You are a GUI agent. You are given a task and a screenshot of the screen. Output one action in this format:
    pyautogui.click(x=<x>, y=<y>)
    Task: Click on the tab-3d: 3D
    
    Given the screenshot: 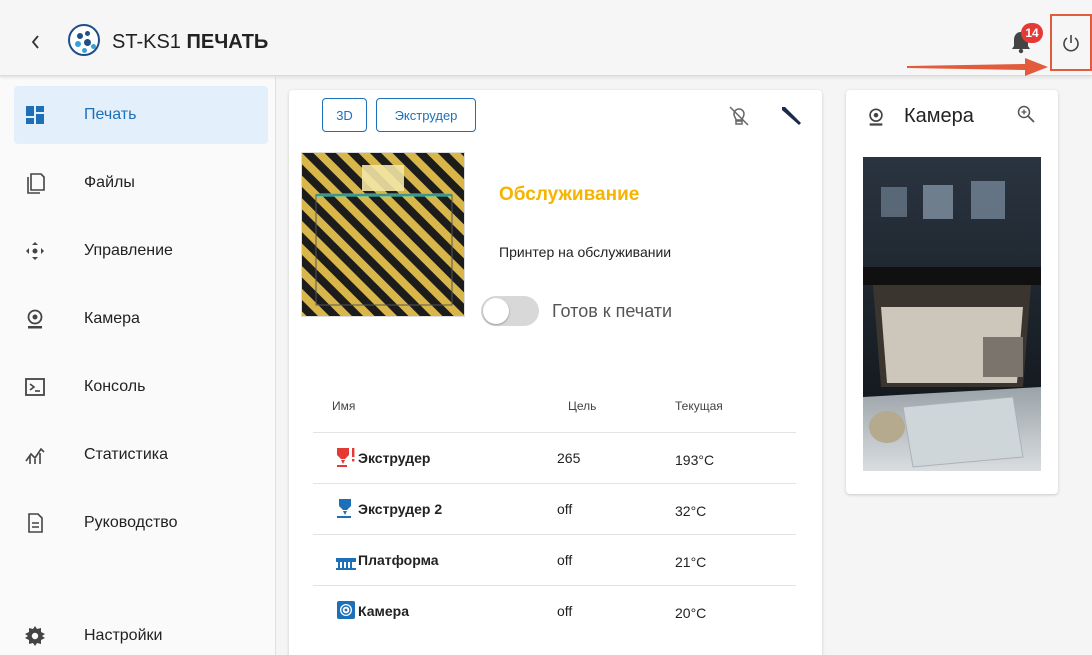 What is the action you would take?
    pyautogui.click(x=344, y=115)
    